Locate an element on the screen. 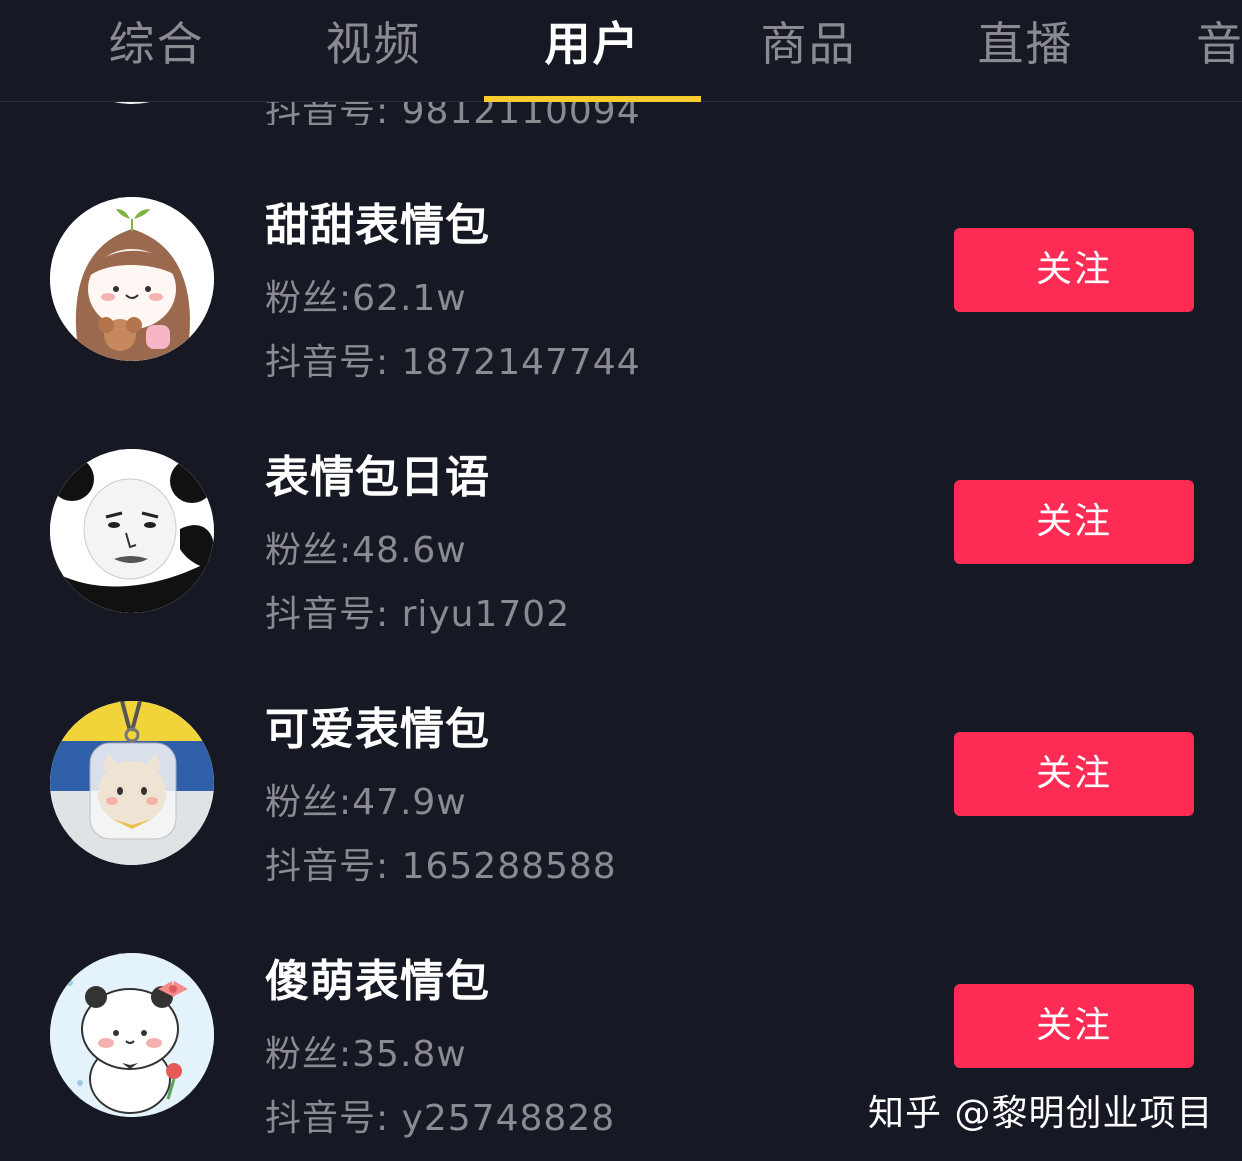 The height and width of the screenshot is (1161, 1242). user-nickname: 可爱表情包 is located at coordinates (377, 725).